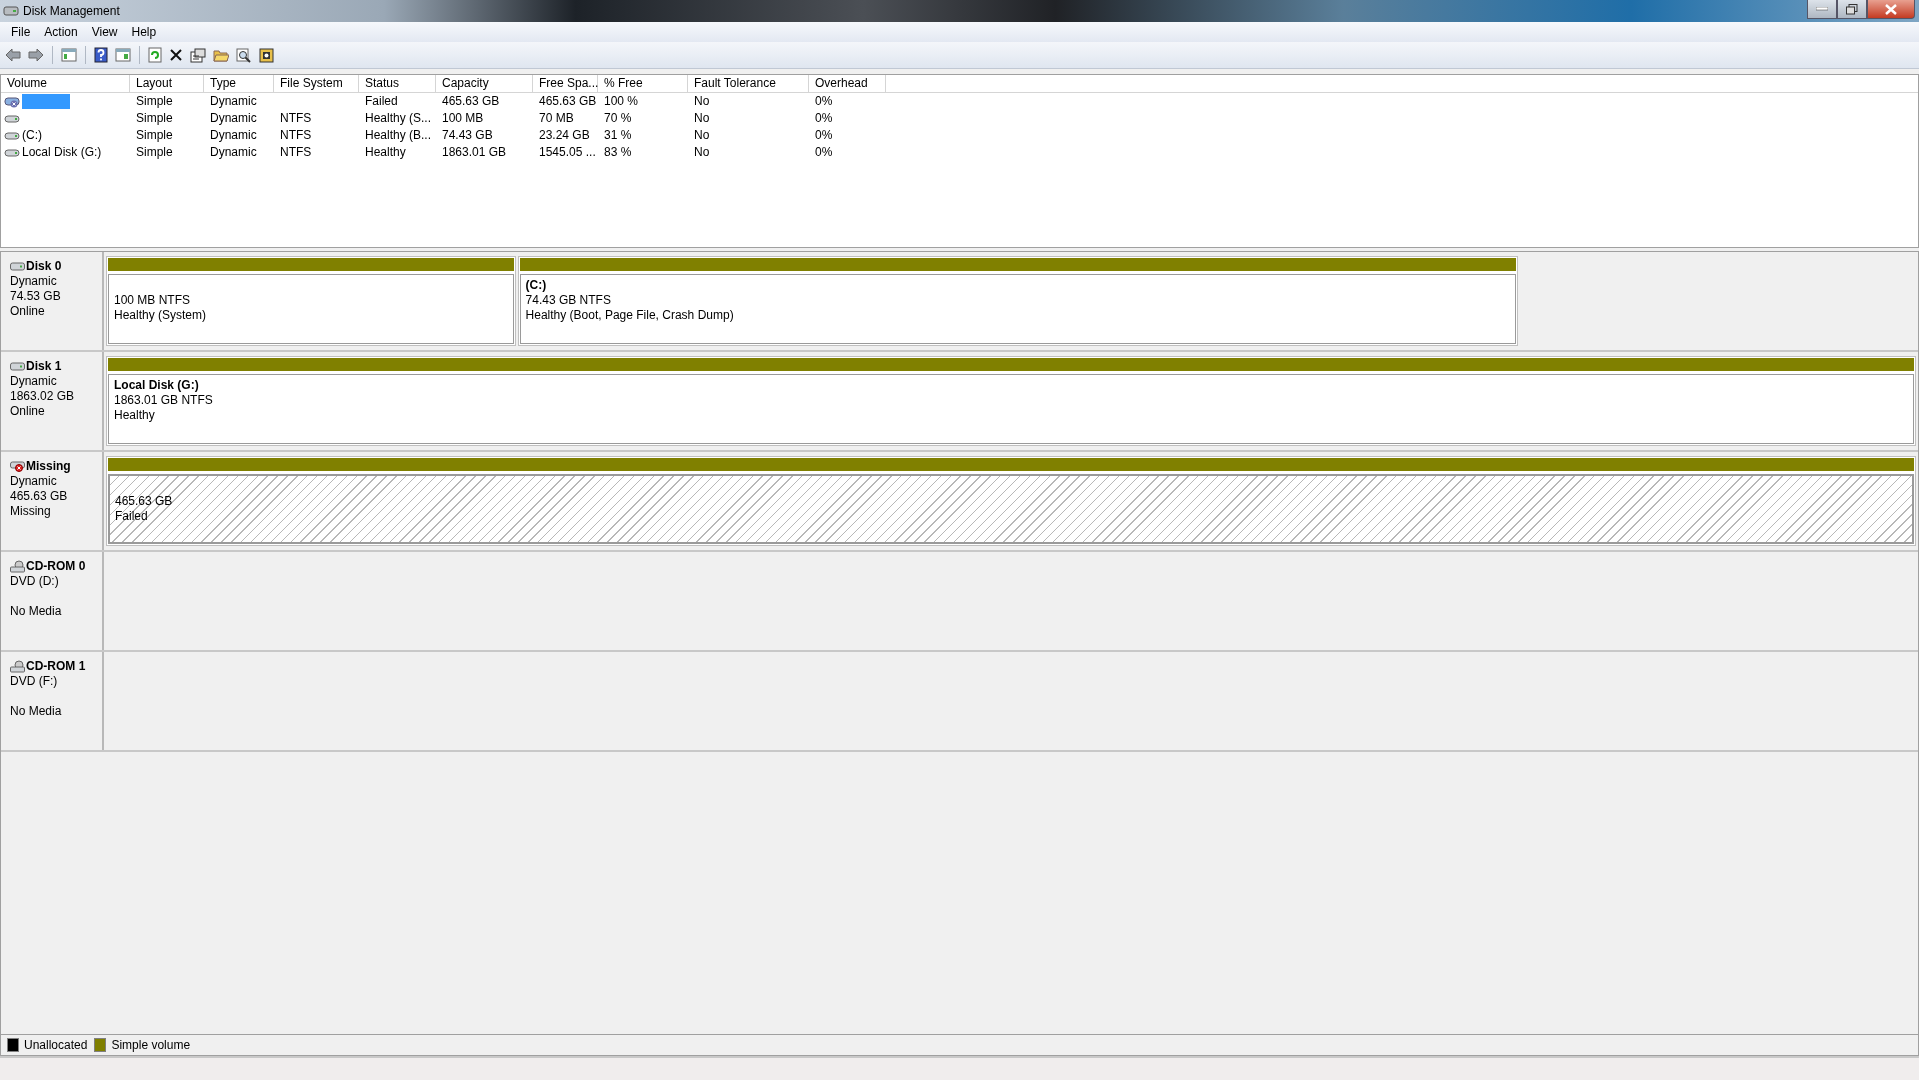 The image size is (1919, 1080). I want to click on close-icon, so click(1891, 9).